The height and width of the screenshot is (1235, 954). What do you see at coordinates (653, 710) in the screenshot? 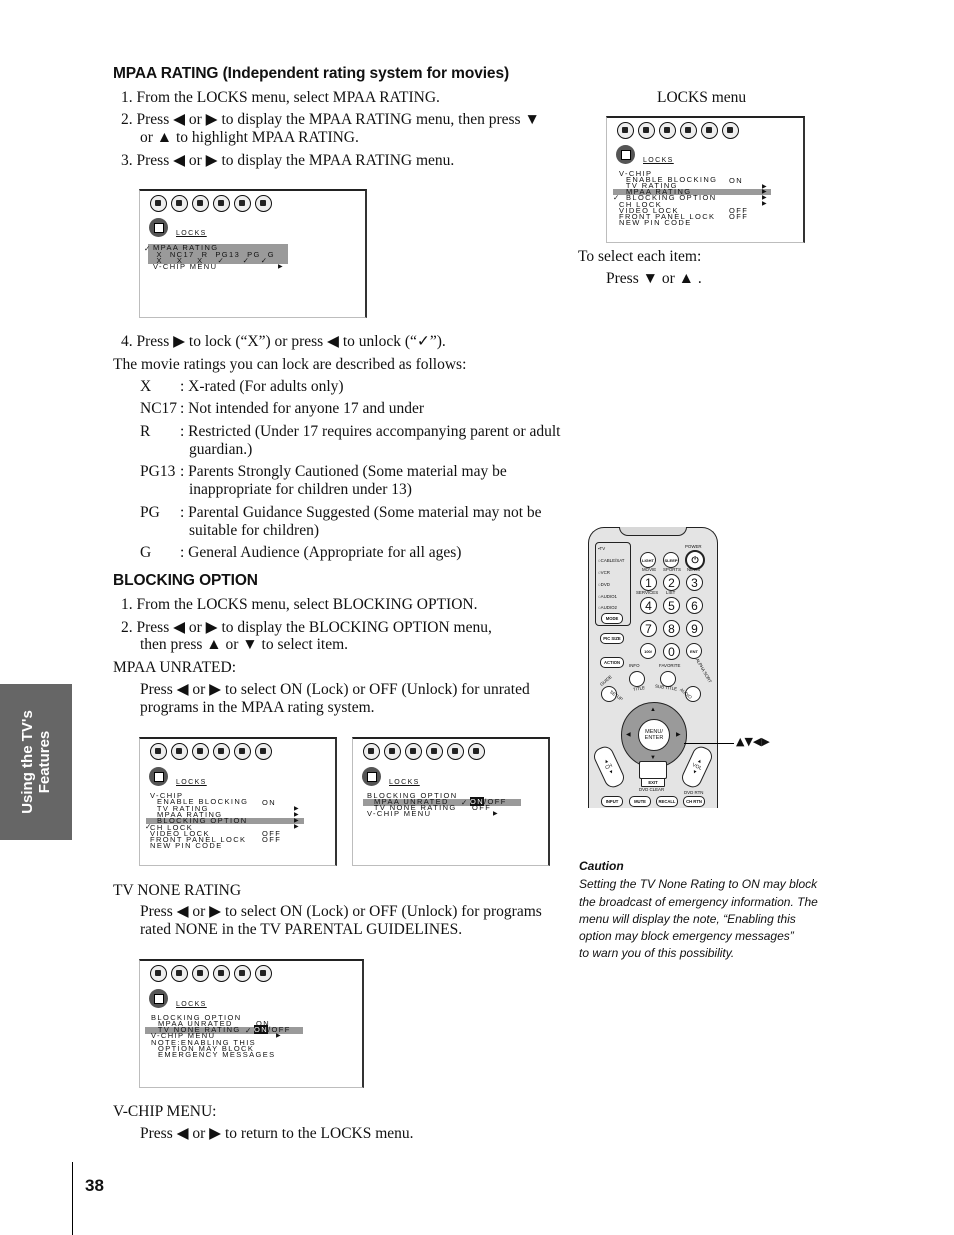
I see `dpad-up-icon: ▲` at bounding box center [653, 710].